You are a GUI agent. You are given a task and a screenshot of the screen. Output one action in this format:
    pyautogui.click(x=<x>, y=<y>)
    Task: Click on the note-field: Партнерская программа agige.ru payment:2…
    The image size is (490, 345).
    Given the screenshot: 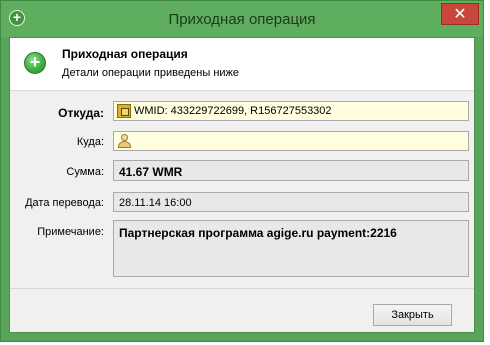 What is the action you would take?
    pyautogui.click(x=291, y=248)
    